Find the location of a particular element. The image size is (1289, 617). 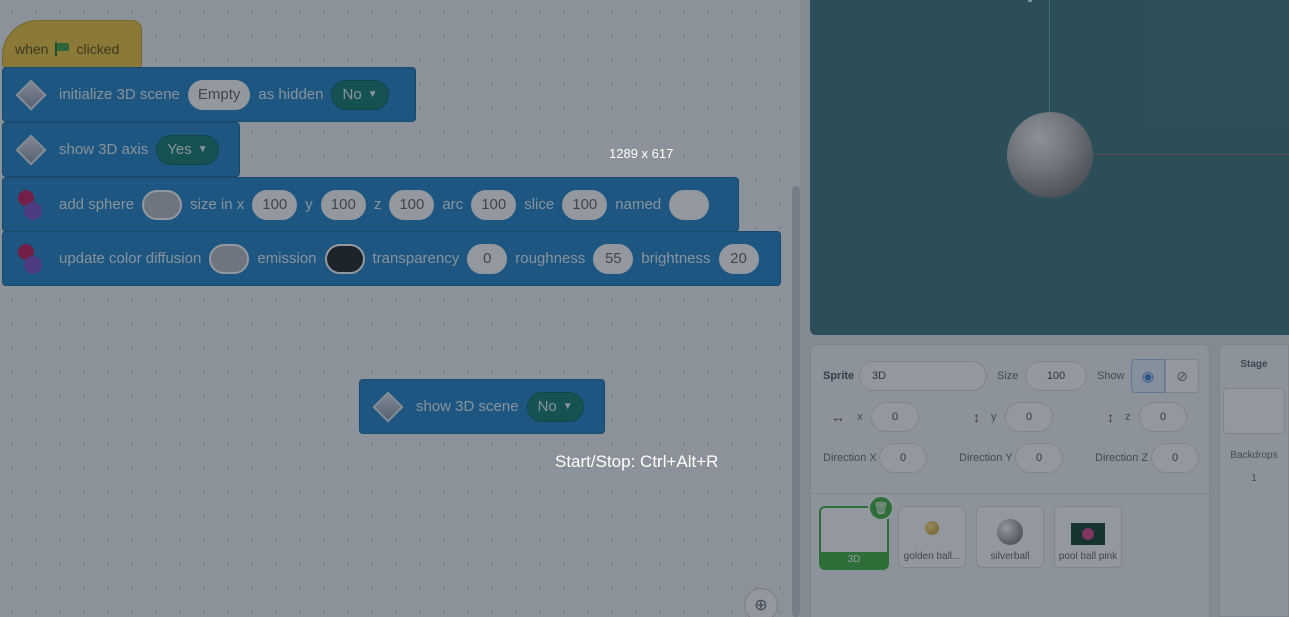

y-label: y is located at coordinates (994, 417).